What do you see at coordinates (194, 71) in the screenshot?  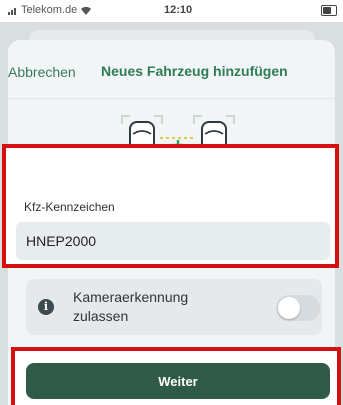 I see `page-title: Neues Fahrzeug hinzufügen` at bounding box center [194, 71].